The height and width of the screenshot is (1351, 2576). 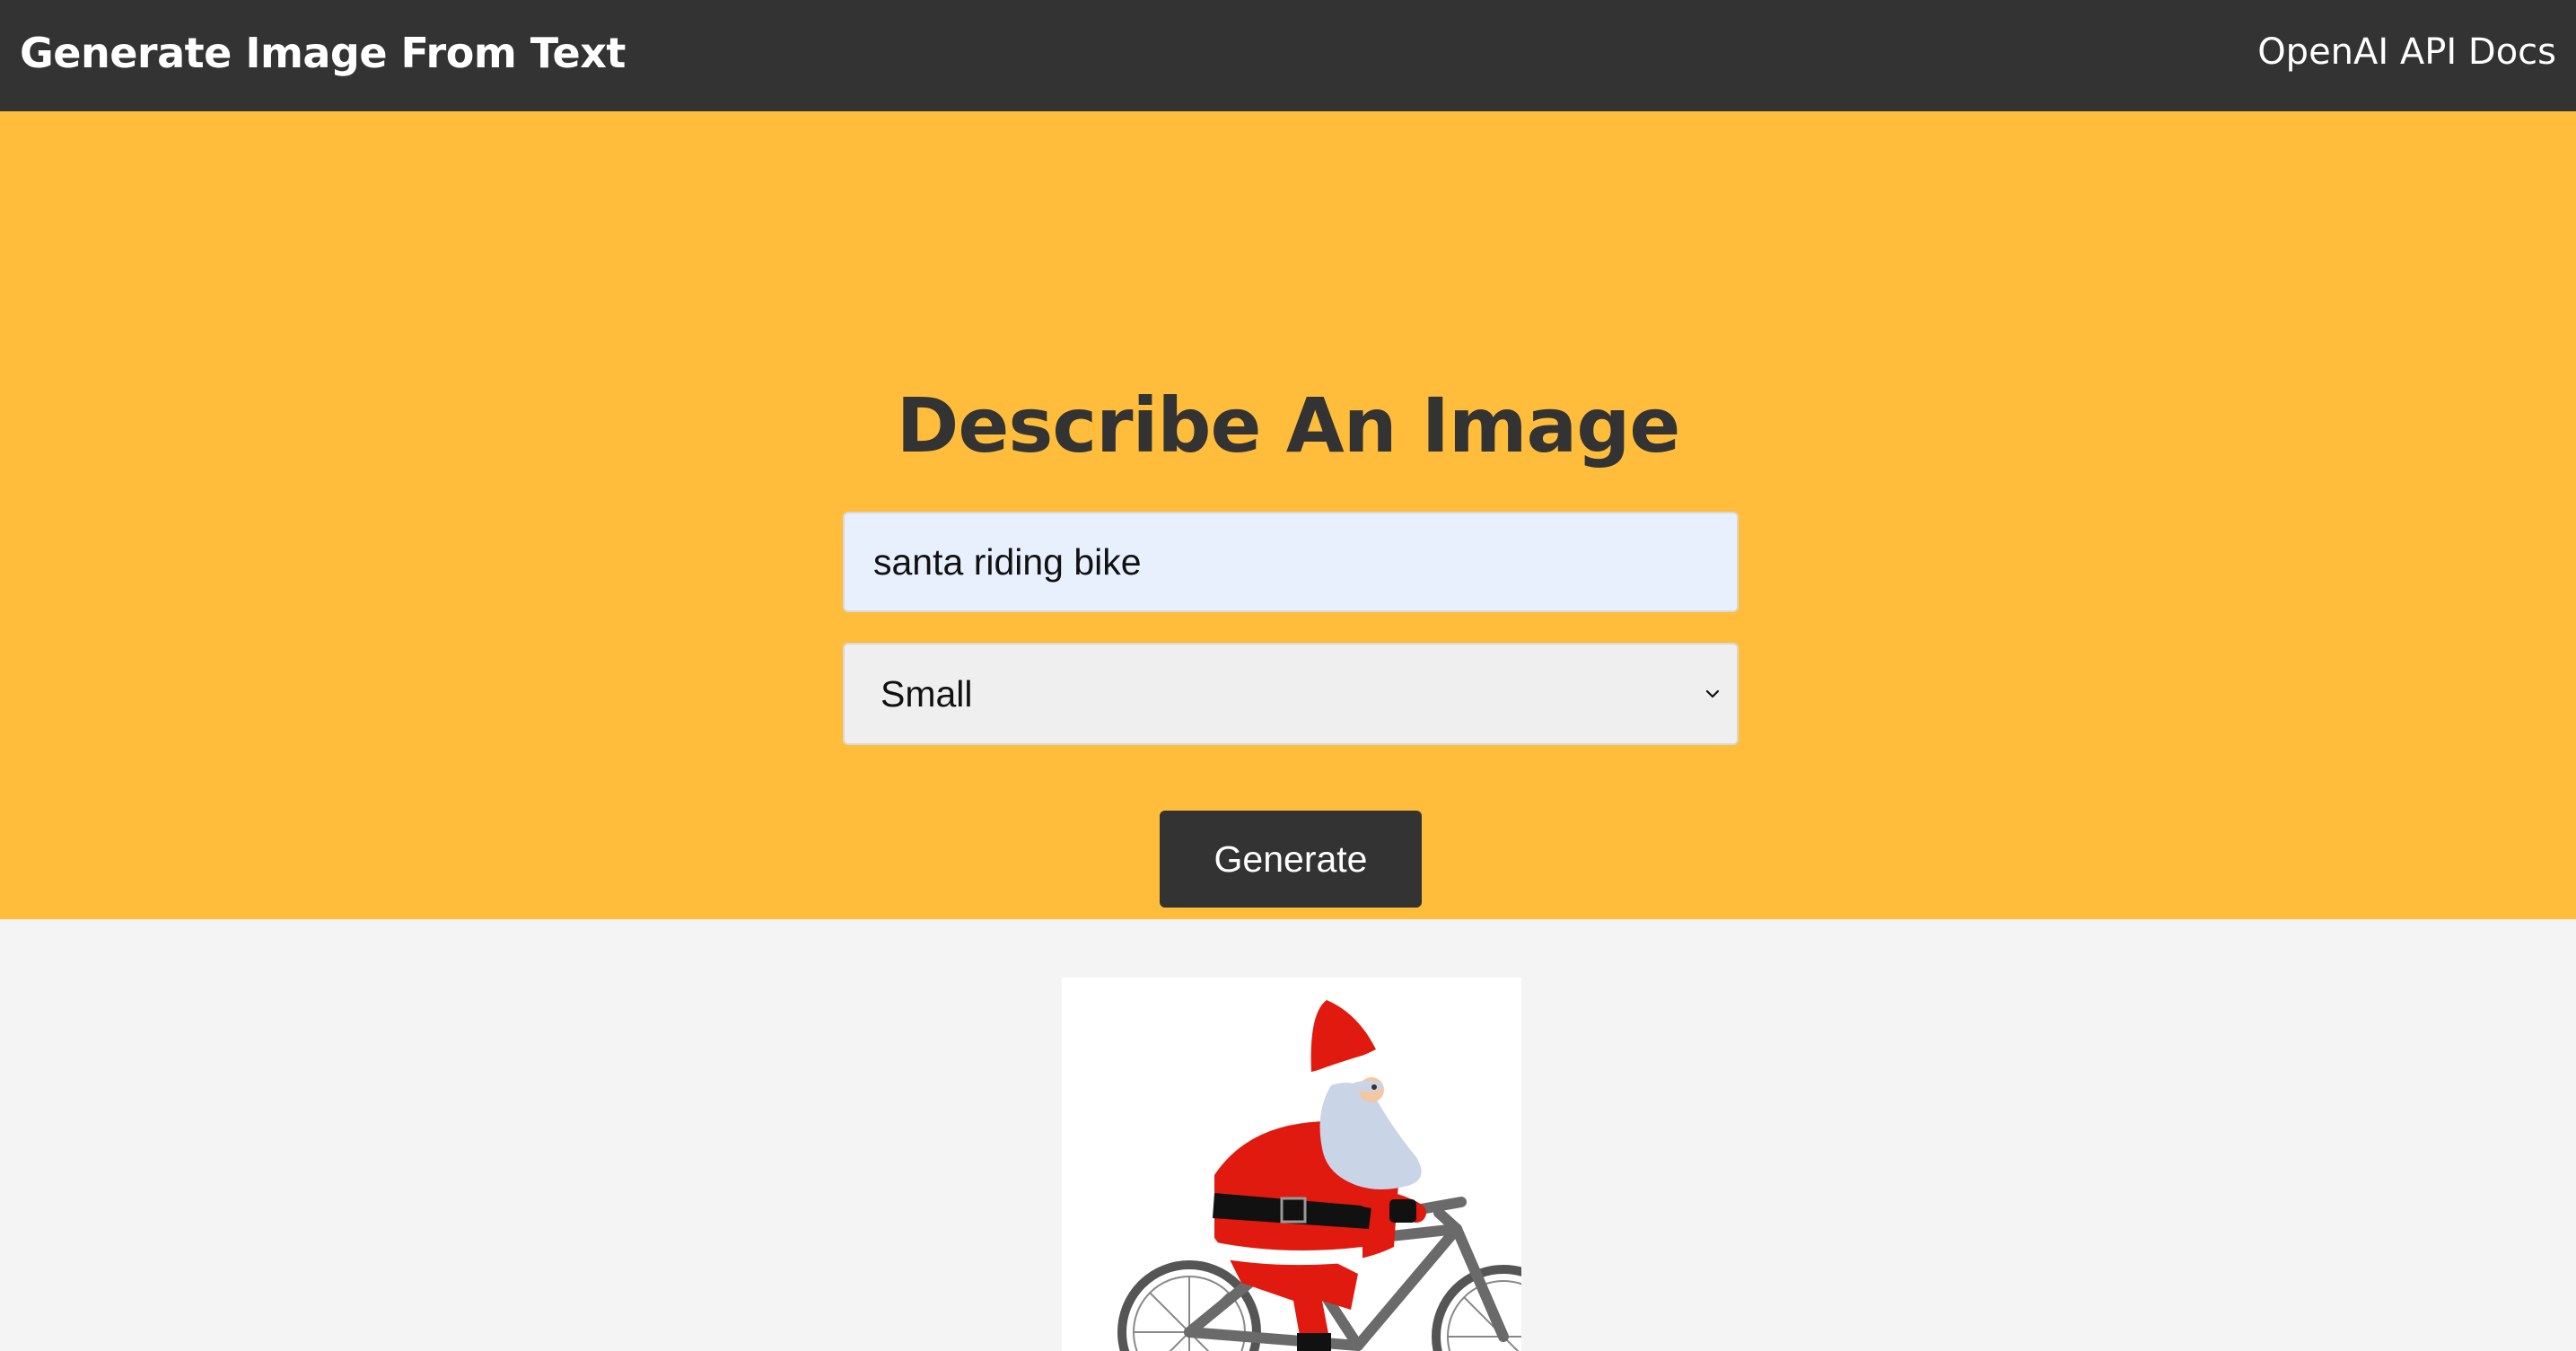 I want to click on generate-button: Generate, so click(x=1291, y=859).